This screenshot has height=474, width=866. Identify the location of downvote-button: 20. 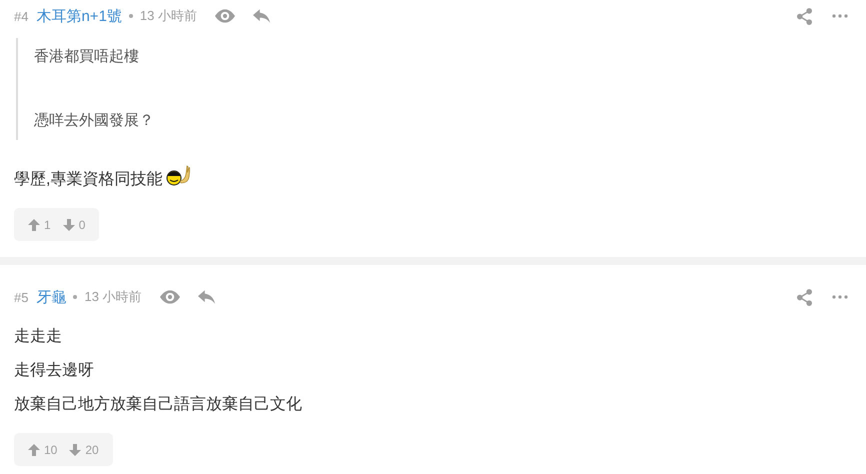
(84, 449).